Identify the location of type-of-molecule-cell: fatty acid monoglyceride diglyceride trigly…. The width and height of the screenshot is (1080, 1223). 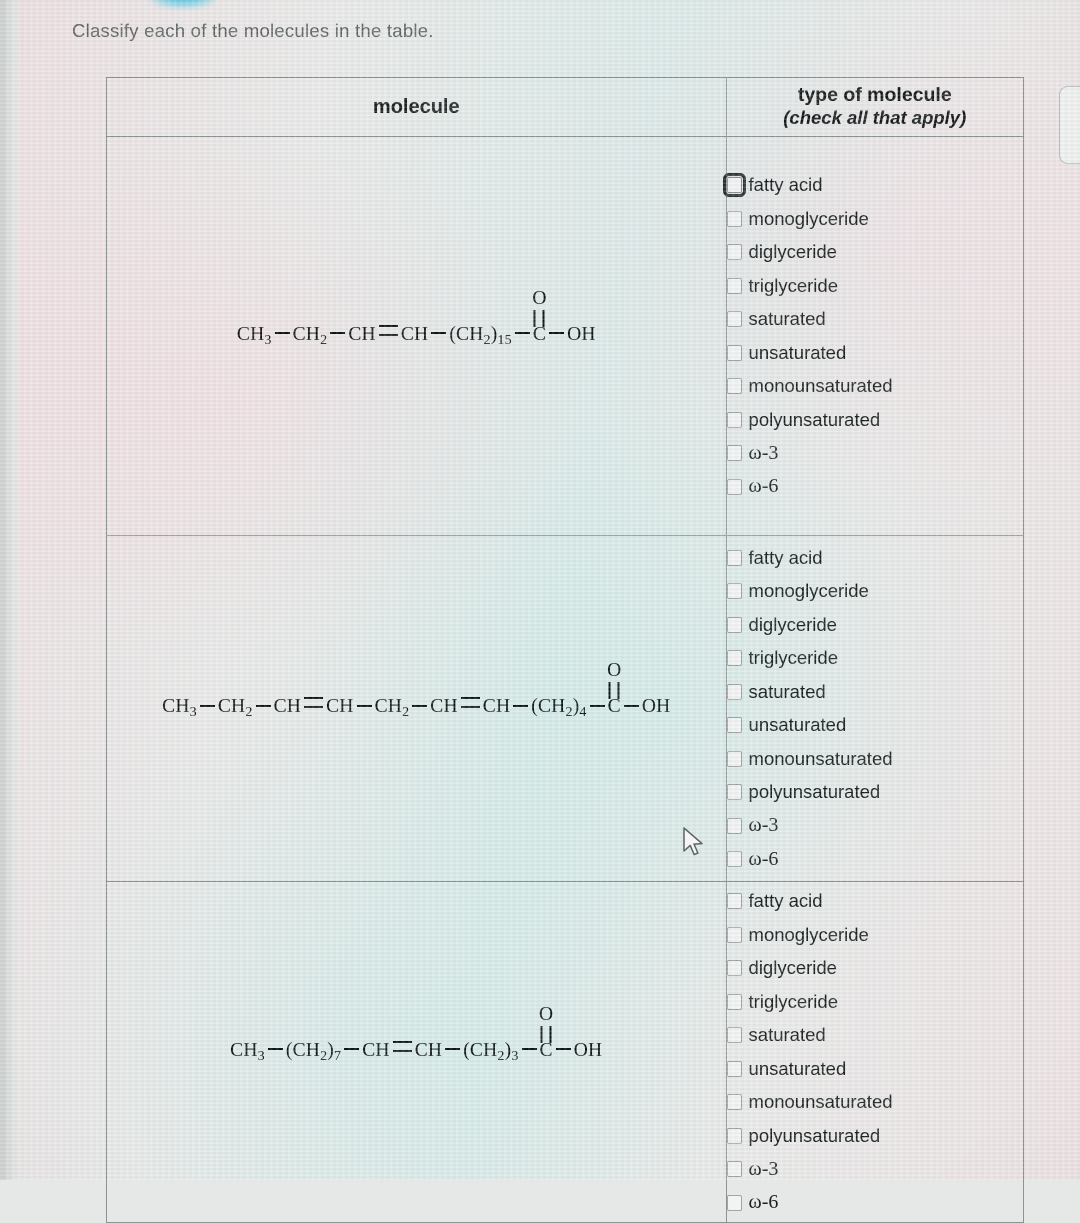
(873, 336).